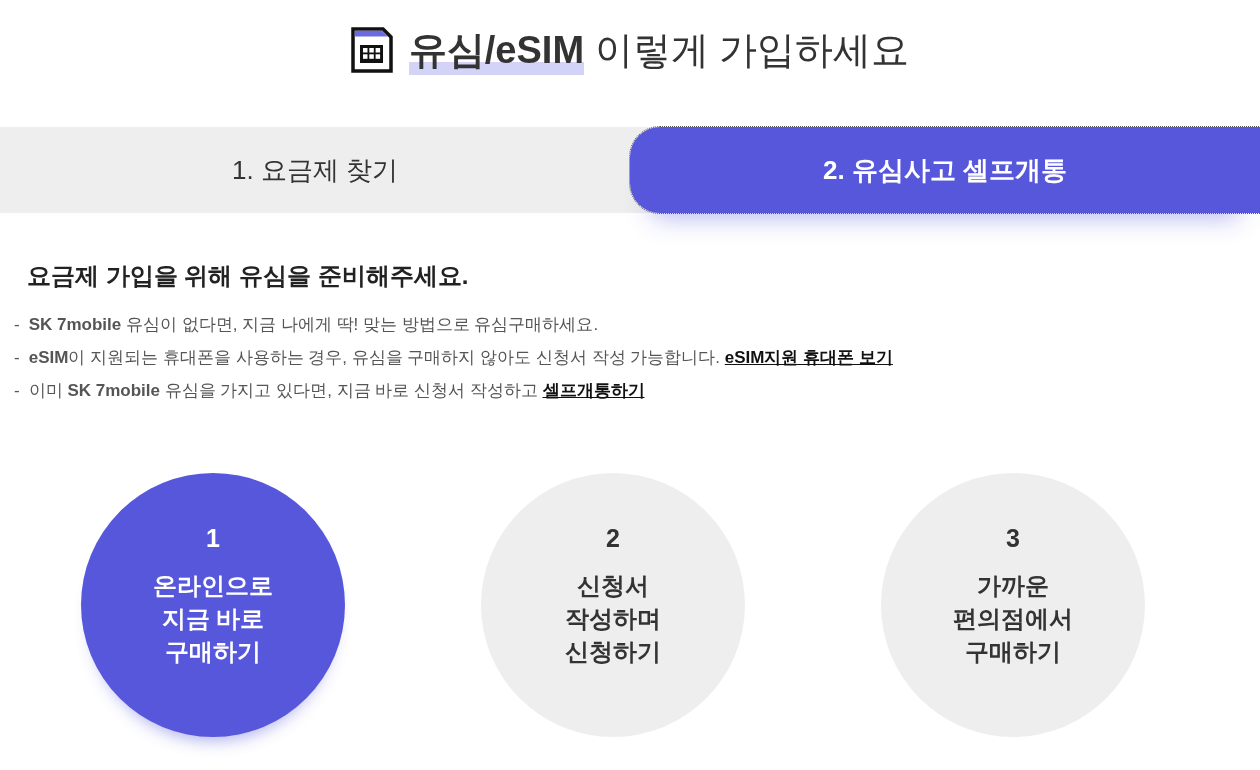 Image resolution: width=1260 pixels, height=770 pixels. I want to click on text-link: 셀프개통하기, so click(593, 390).